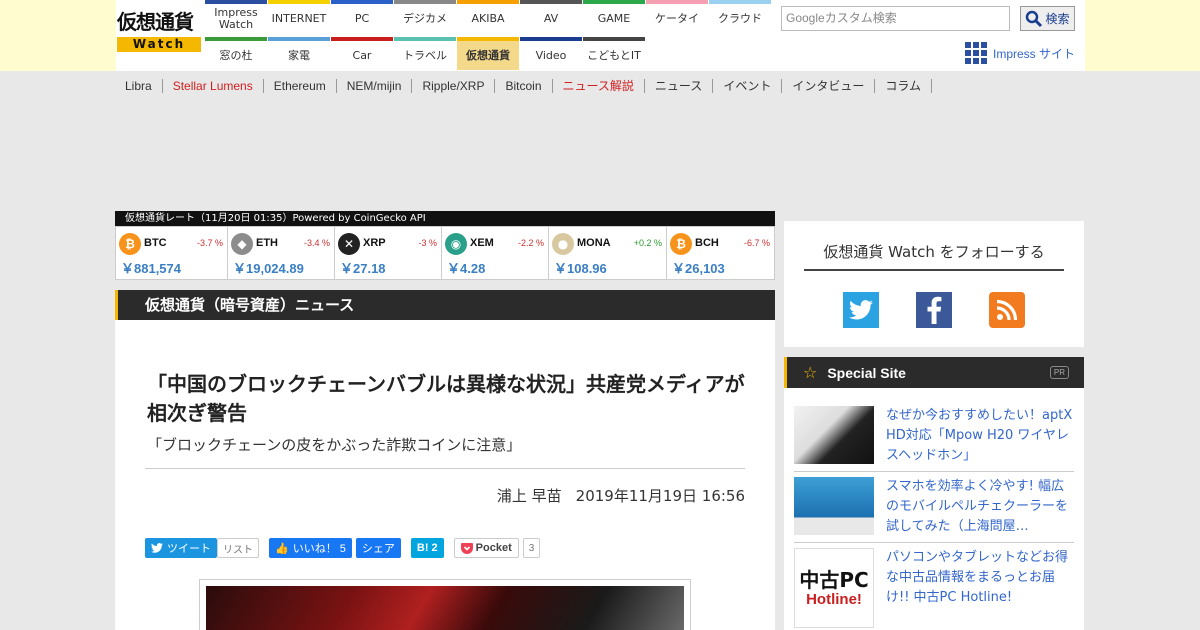 The image size is (1200, 630). What do you see at coordinates (495, 253) in the screenshot?
I see `rate-item: ◉ XEM -2.2 % ￥4.28` at bounding box center [495, 253].